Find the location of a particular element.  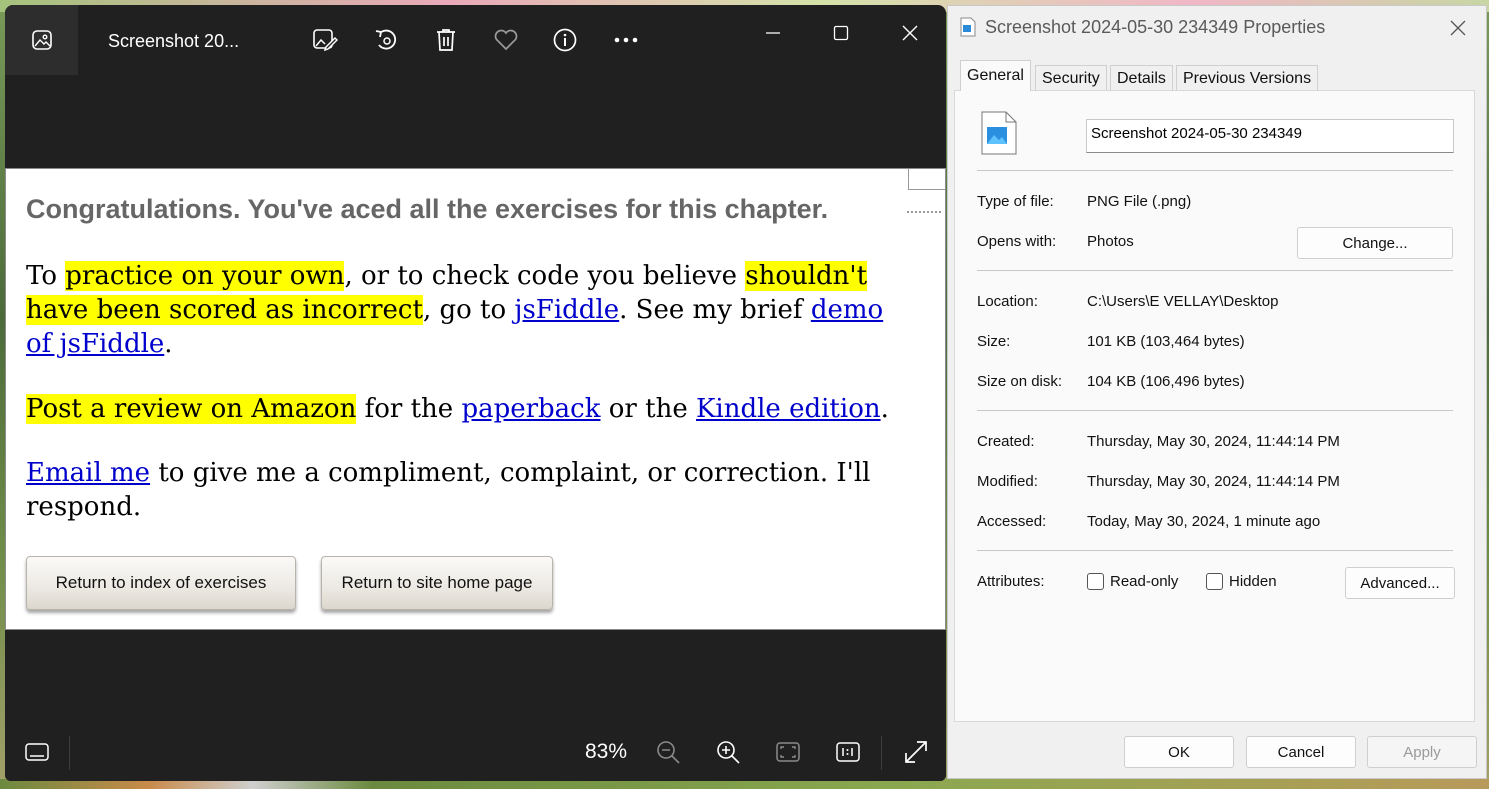

hidden-checkbox: Hidden is located at coordinates (1241, 581).